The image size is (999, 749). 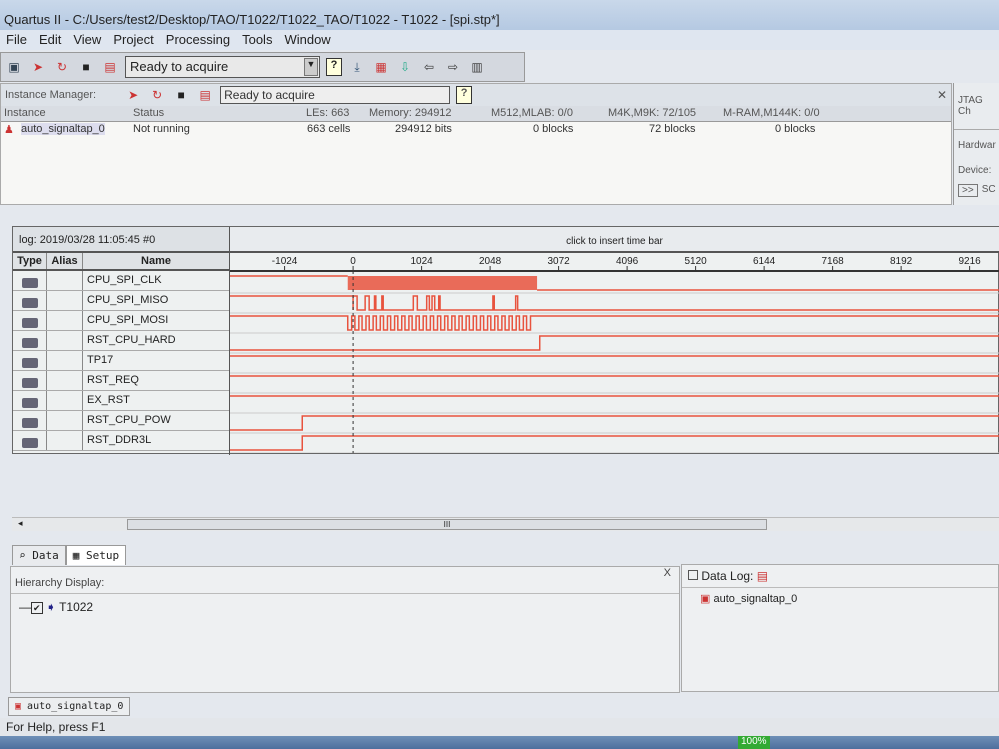 I want to click on close-icon: X, so click(x=667, y=573).